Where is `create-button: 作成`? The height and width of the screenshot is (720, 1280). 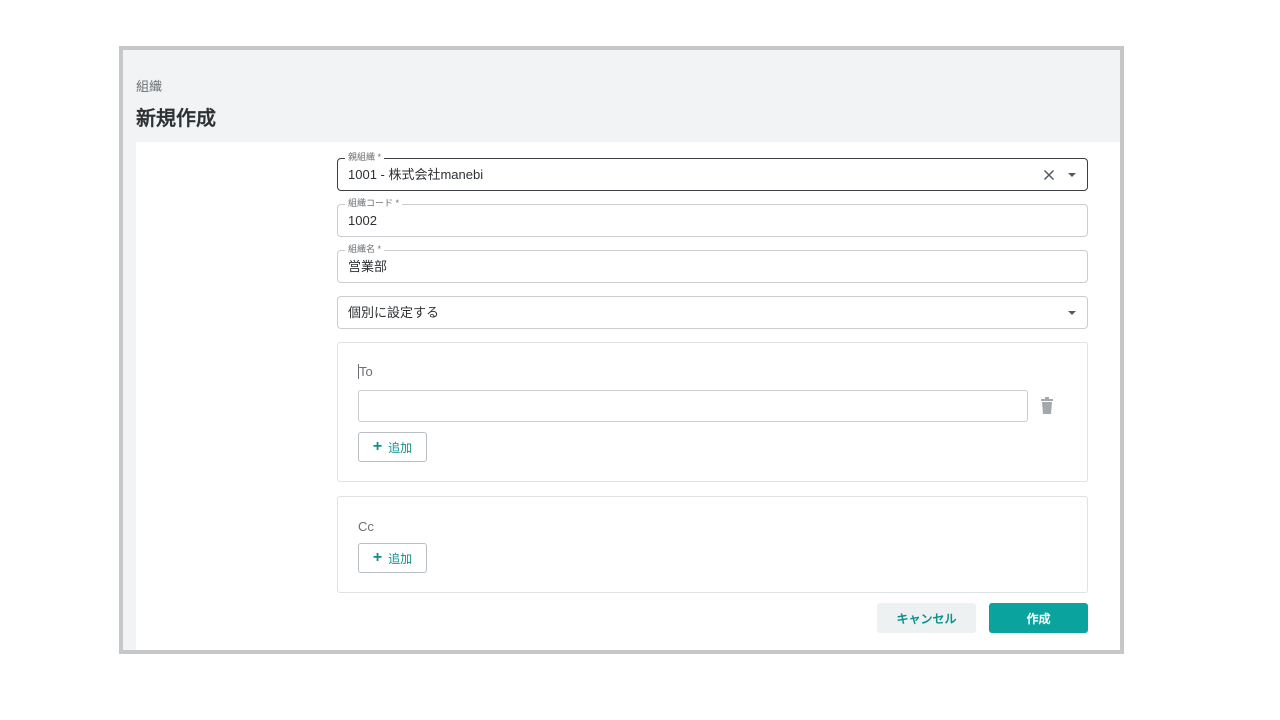
create-button: 作成 is located at coordinates (1038, 618).